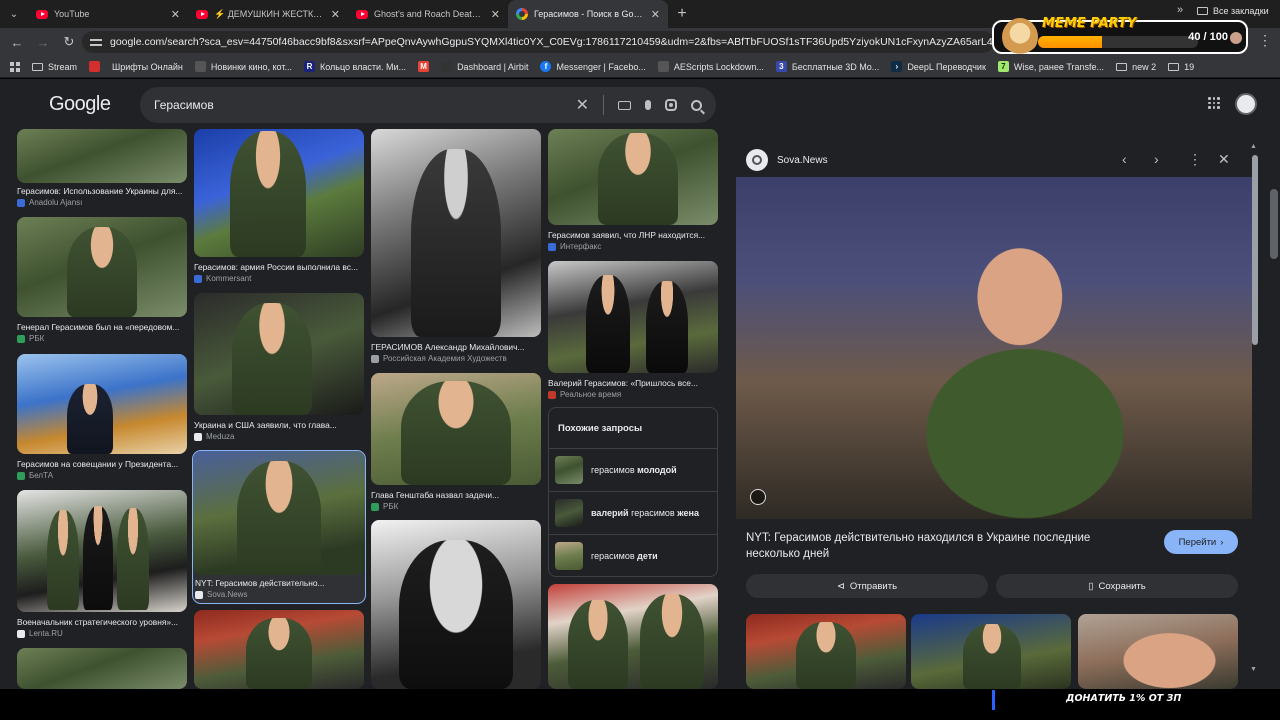 This screenshot has height=720, width=1280. Describe the element at coordinates (108, 14) in the screenshot. I see `tab-youtube: YouTube ✕` at that location.